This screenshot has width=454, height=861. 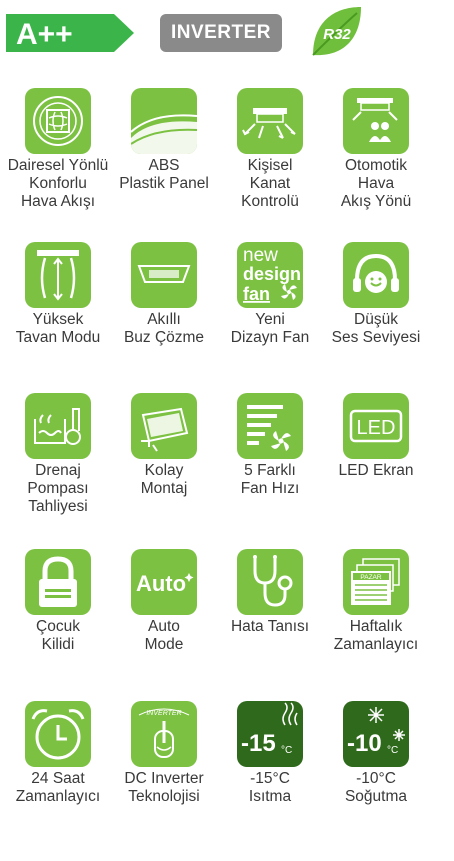 I want to click on tile-text: -15, so click(x=258, y=743).